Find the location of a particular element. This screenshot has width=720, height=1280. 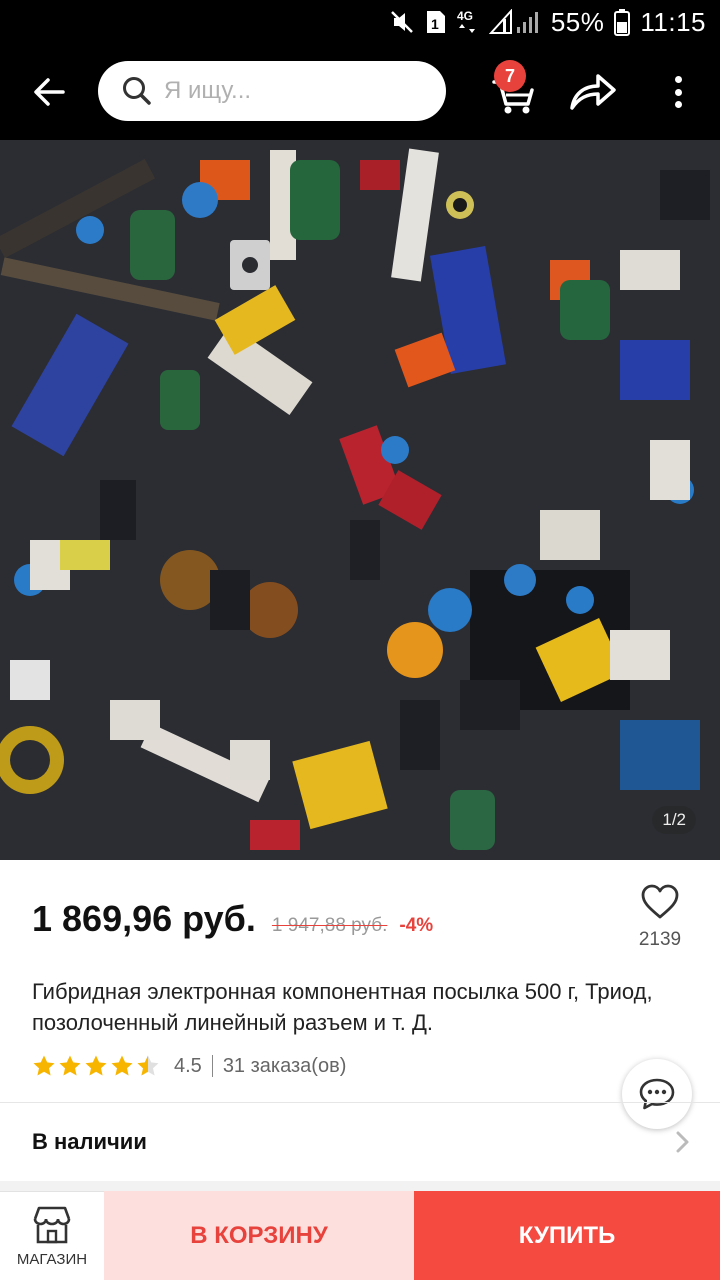

svg-text: 4G is located at coordinates (465, 16).